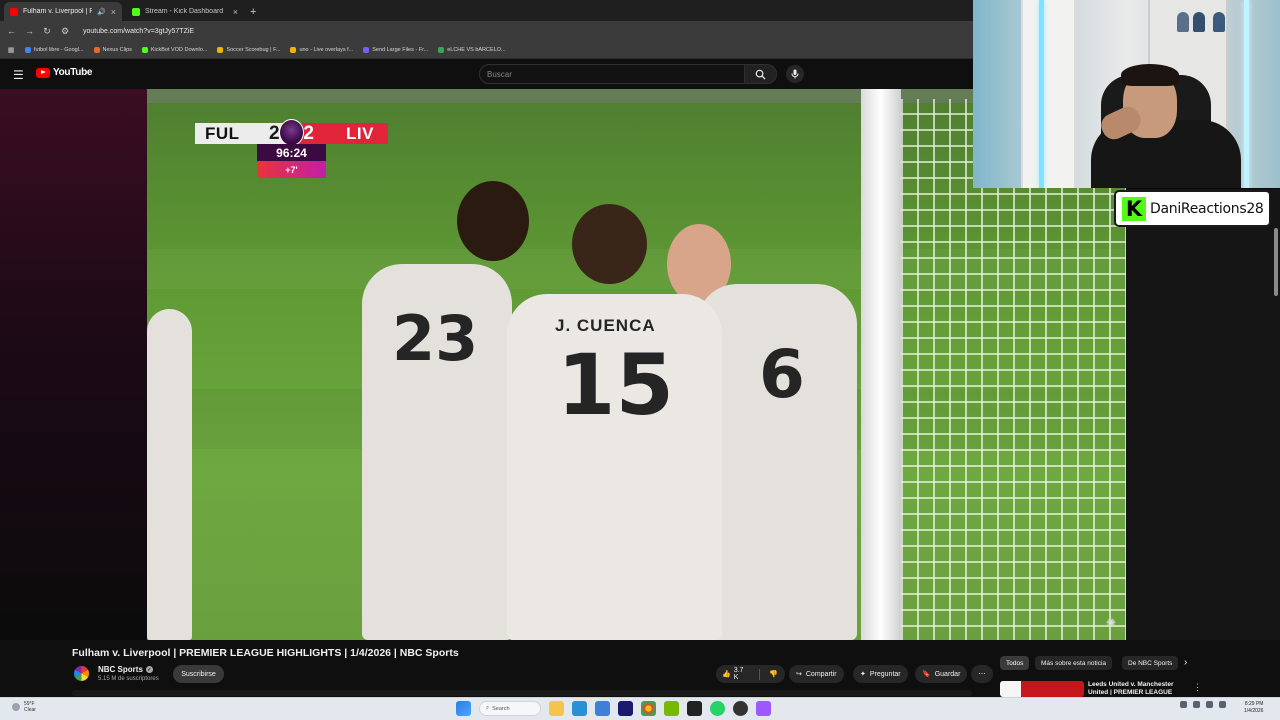  I want to click on whatsapp-icon, so click(717, 708).